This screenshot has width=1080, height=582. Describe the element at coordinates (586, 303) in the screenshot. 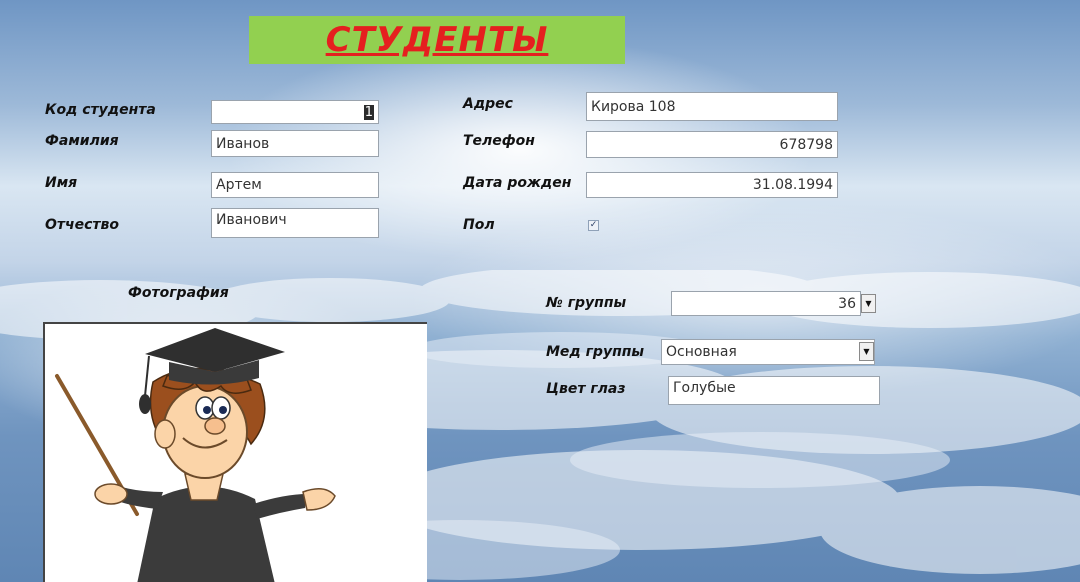

I see `group-no-label: № группы` at that location.